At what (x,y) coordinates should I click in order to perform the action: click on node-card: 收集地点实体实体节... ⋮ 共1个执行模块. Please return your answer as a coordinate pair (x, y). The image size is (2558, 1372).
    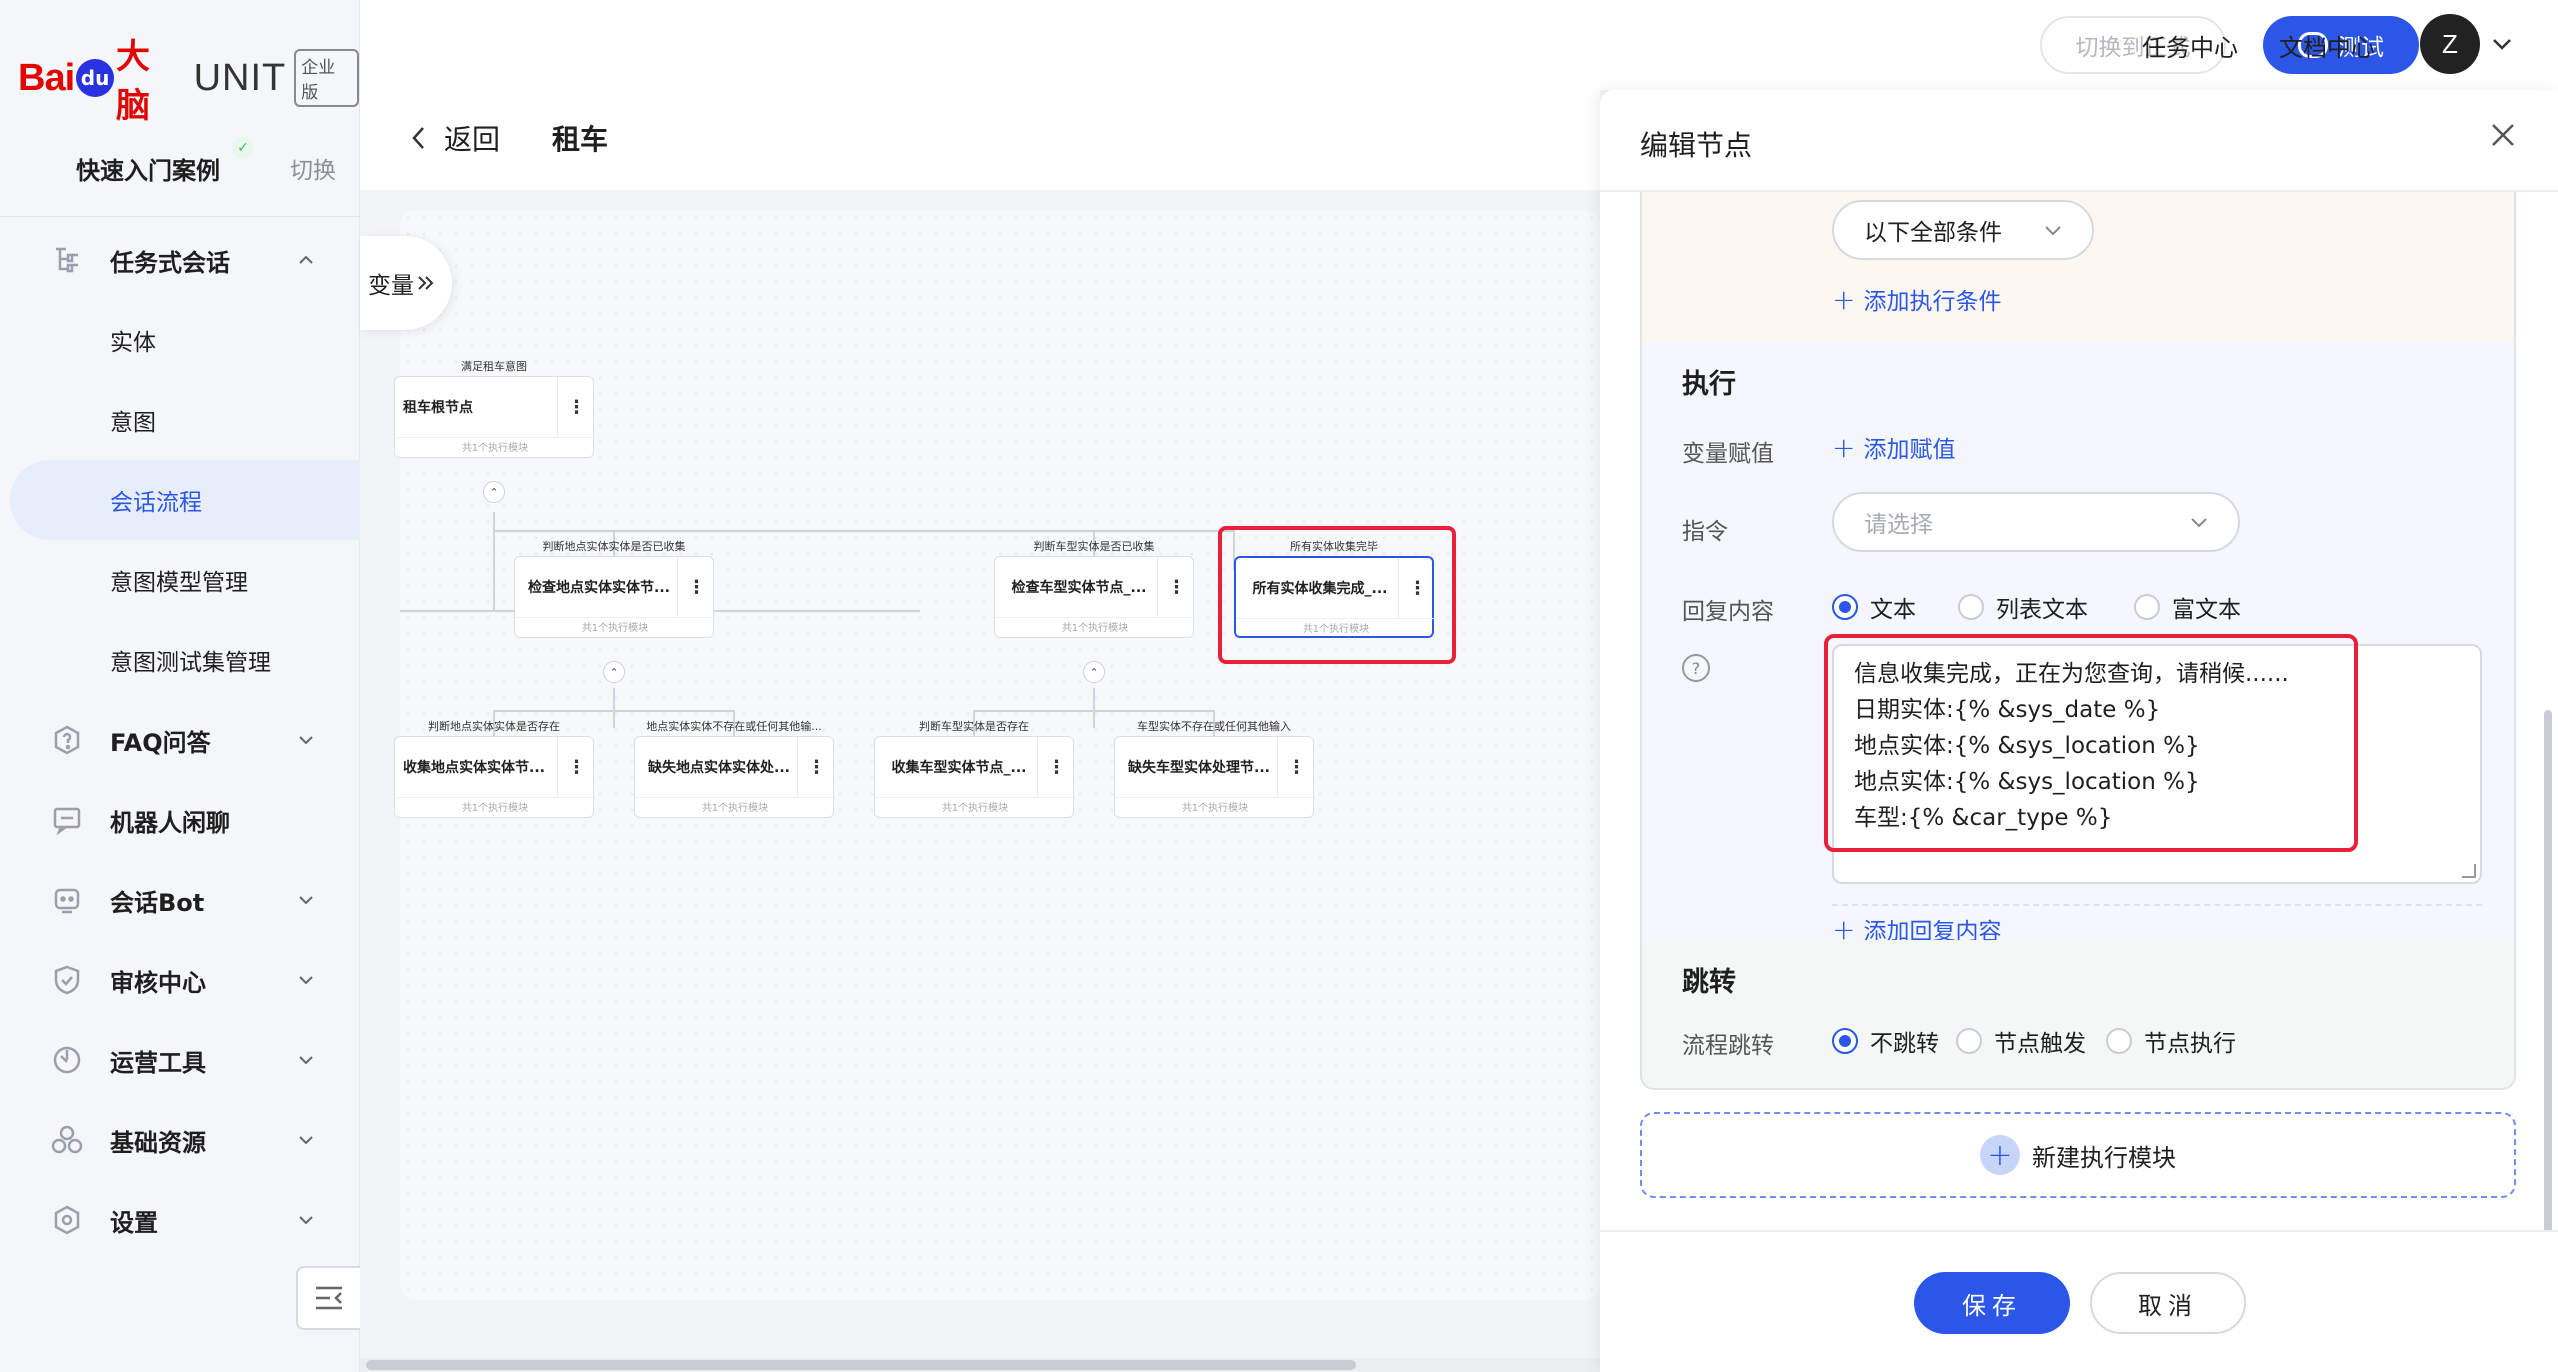
    Looking at the image, I should click on (494, 777).